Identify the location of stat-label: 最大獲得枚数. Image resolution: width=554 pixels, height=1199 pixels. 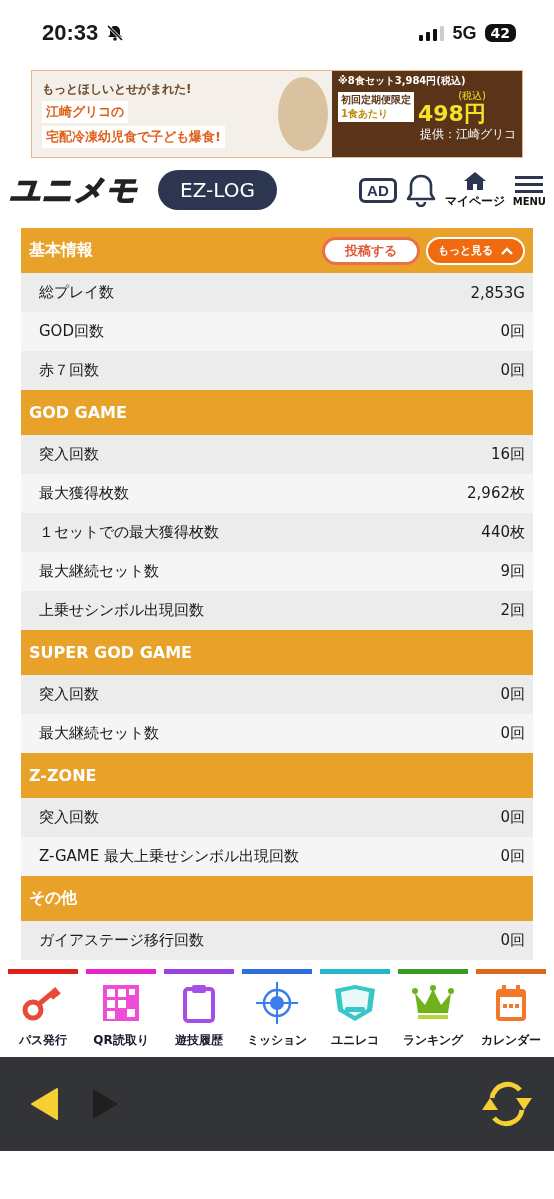
(84, 493).